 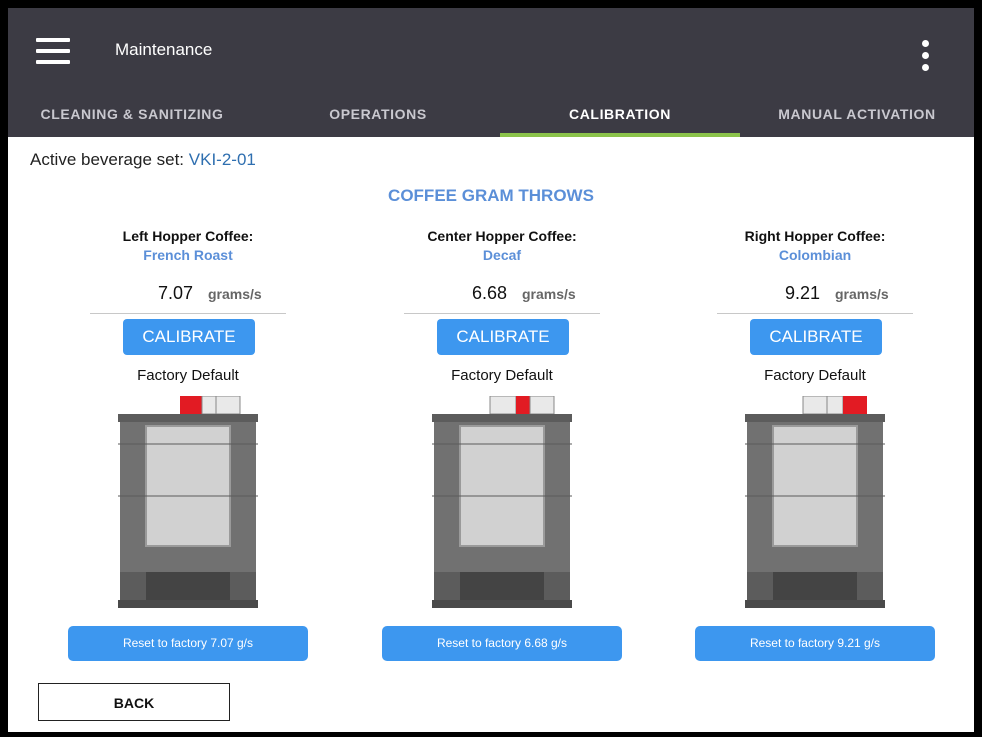 I want to click on gram-throw-value: 6.68, so click(x=482, y=293).